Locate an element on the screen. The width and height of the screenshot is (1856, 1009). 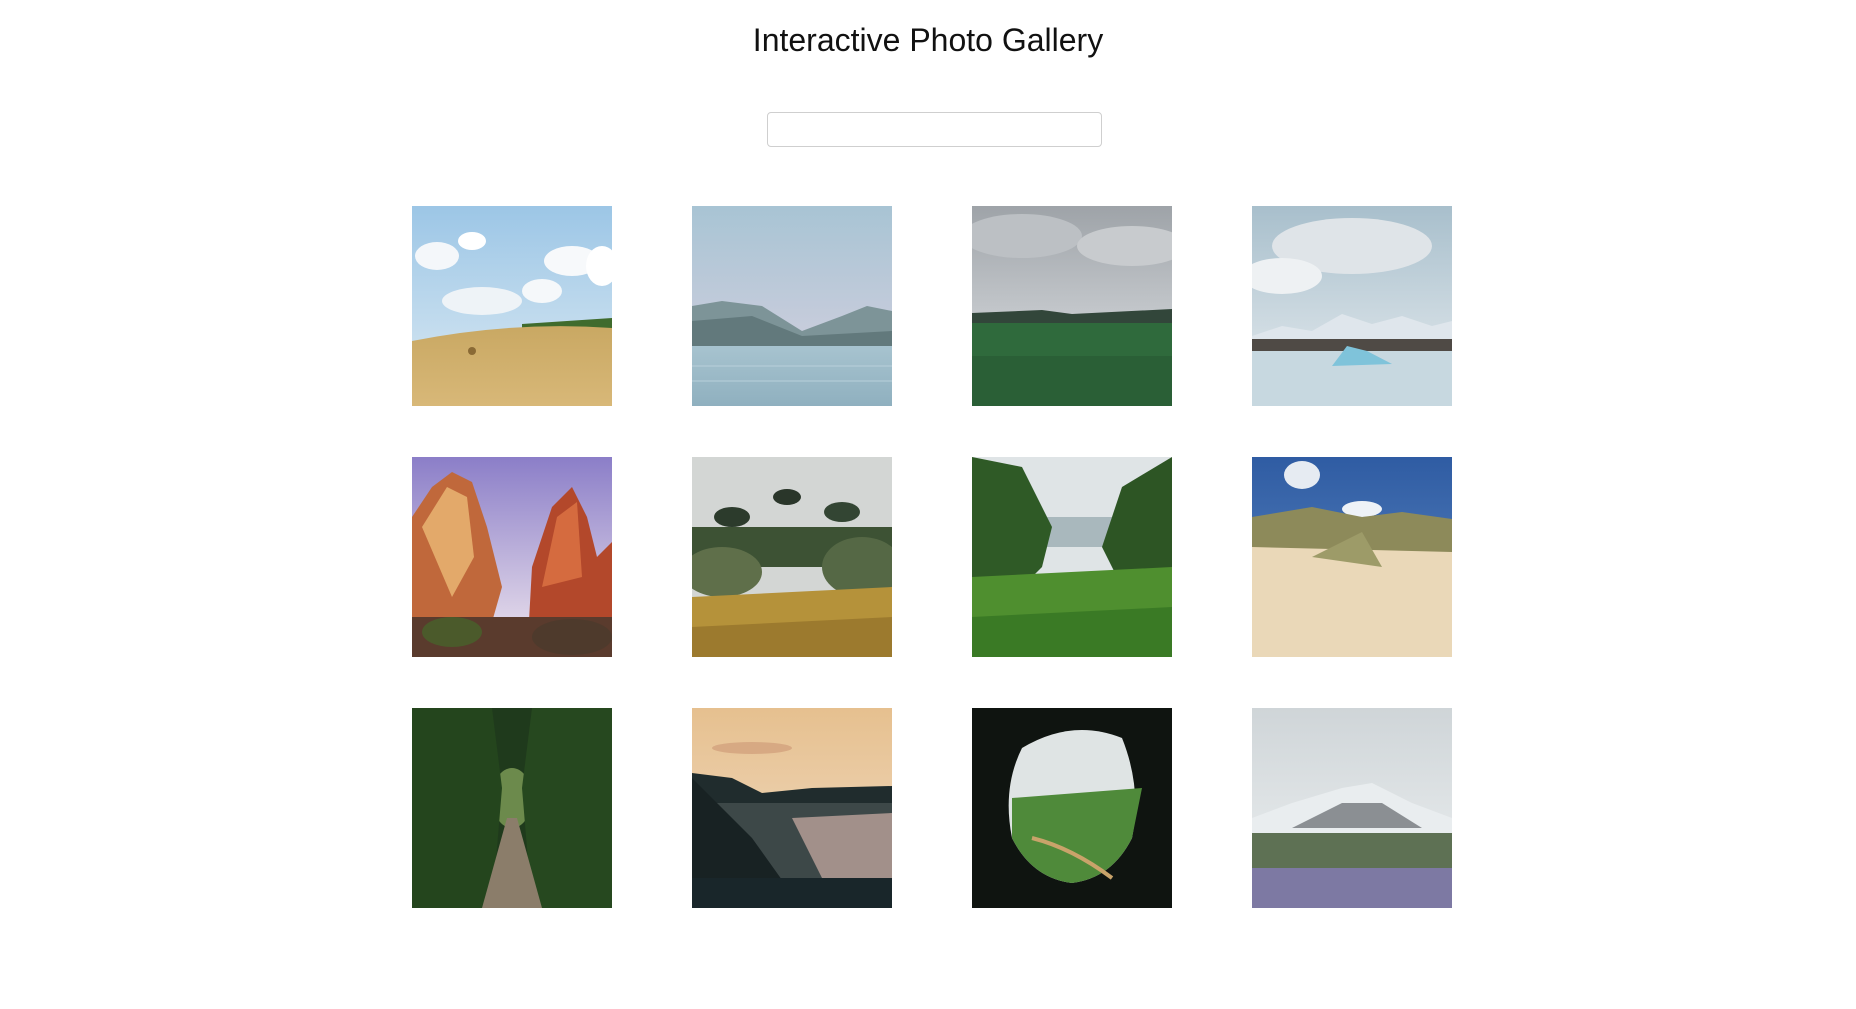
photo-tile-sand-dunes is located at coordinates (1352, 557).